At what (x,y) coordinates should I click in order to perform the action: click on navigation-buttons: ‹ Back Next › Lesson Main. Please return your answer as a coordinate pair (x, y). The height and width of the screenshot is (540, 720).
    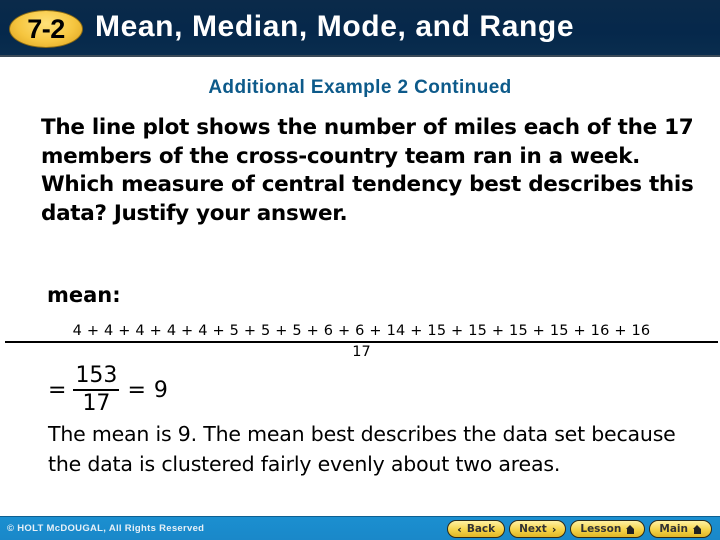
    Looking at the image, I should click on (579, 529).